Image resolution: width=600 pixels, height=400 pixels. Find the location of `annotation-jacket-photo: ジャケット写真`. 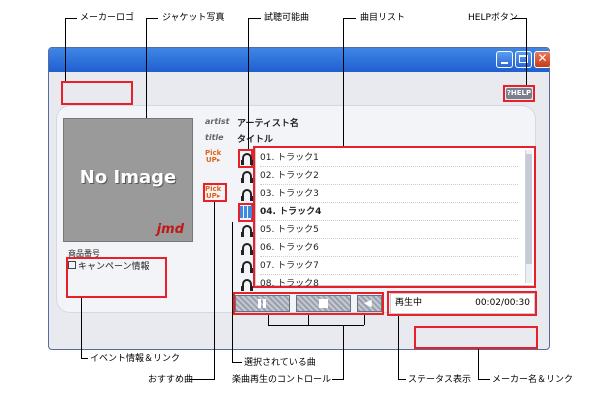

annotation-jacket-photo: ジャケット写真 is located at coordinates (193, 18).